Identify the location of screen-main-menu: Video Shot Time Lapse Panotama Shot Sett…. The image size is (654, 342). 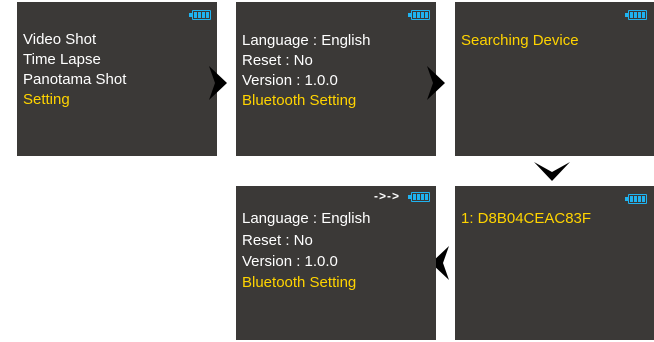
(117, 79).